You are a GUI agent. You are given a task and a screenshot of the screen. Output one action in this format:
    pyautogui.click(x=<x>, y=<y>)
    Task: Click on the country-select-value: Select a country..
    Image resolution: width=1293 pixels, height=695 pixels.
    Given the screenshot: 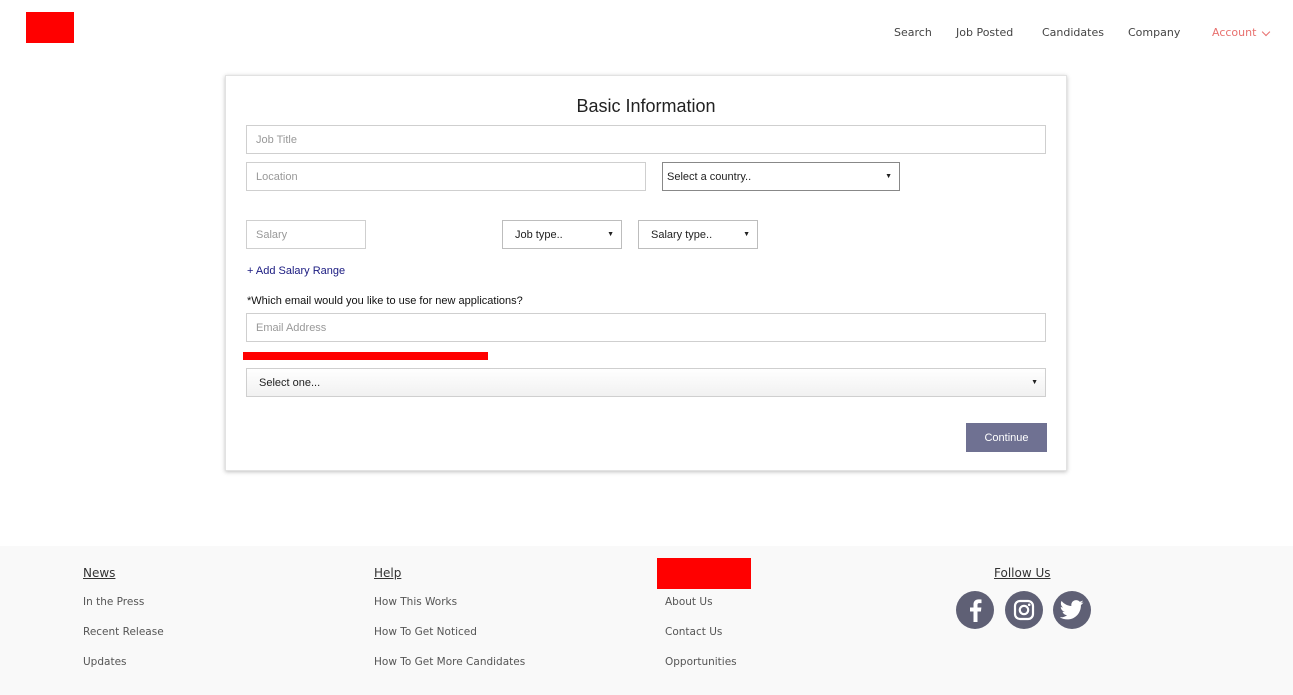 What is the action you would take?
    pyautogui.click(x=709, y=176)
    